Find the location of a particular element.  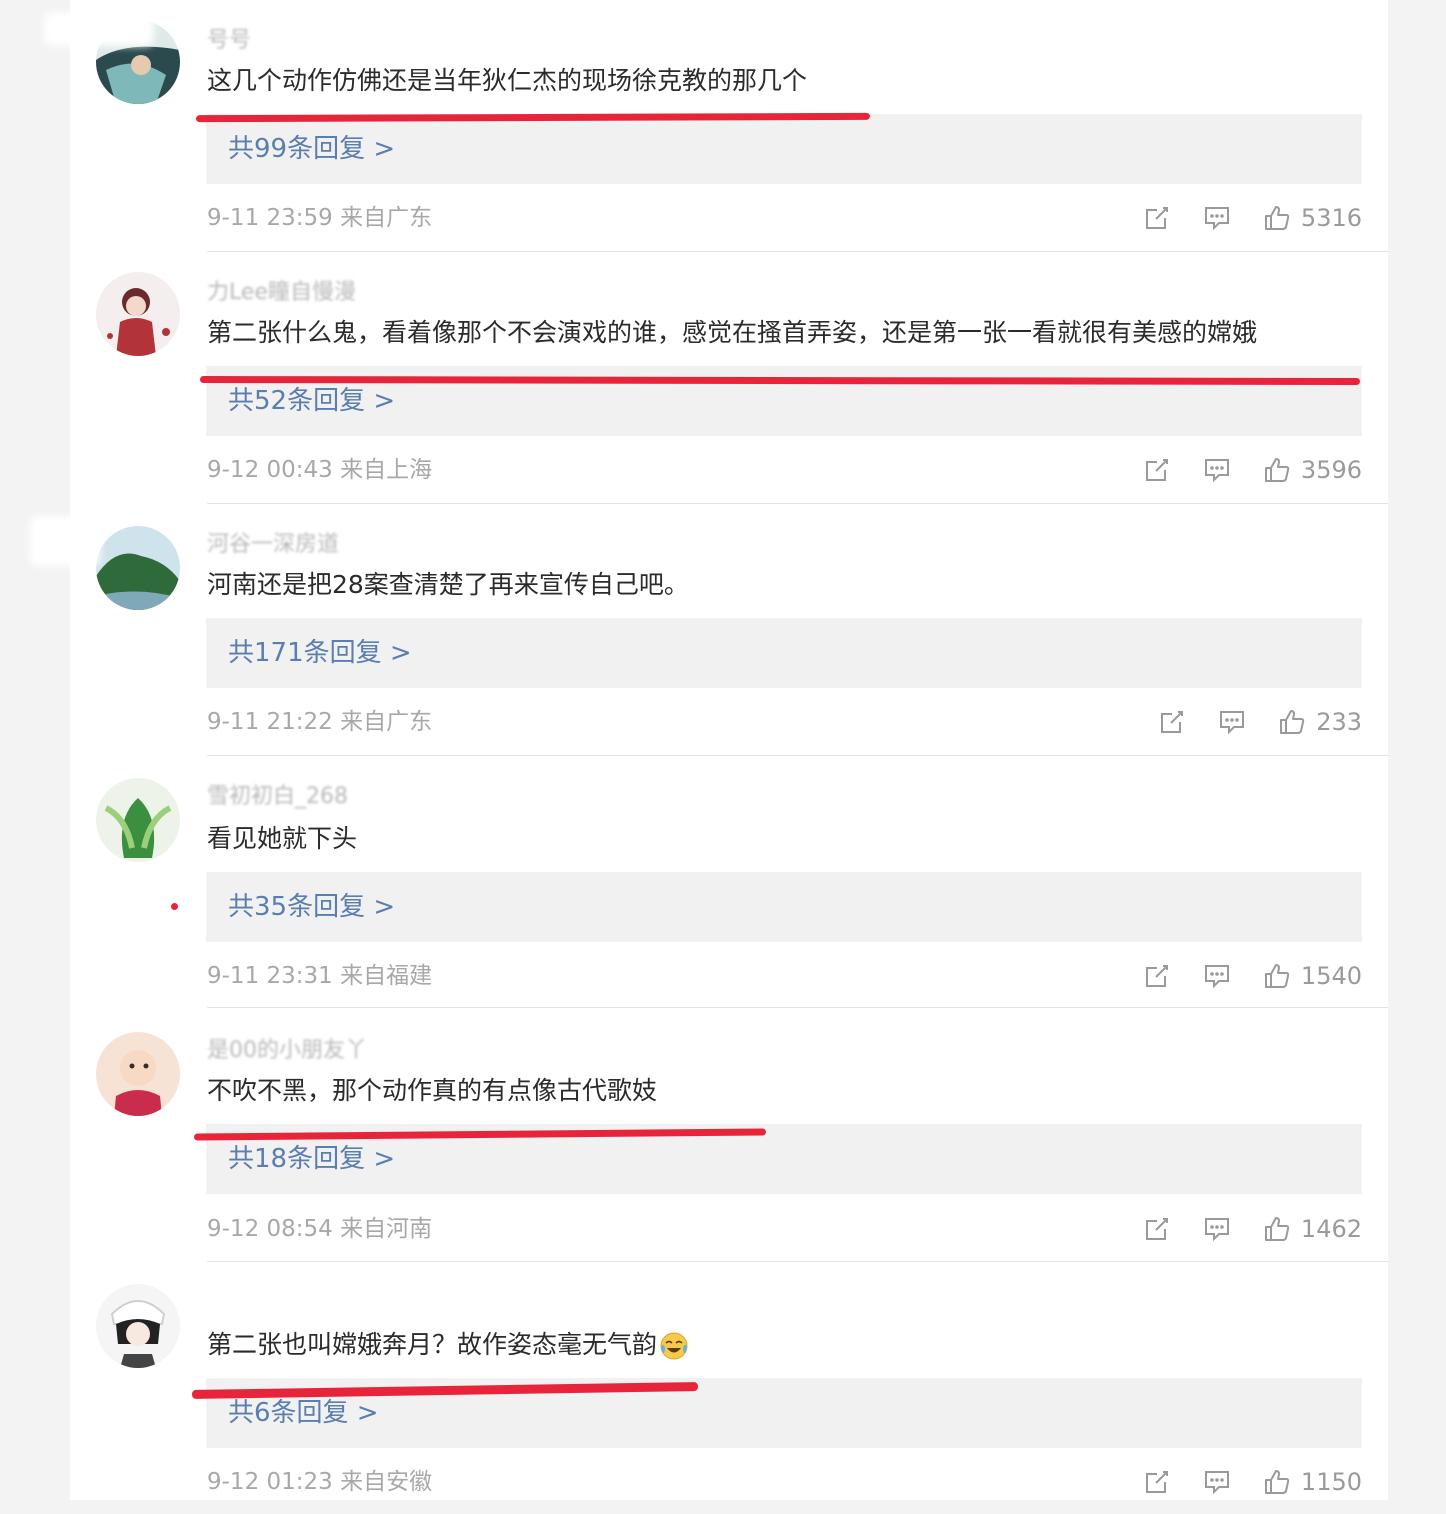

comment-meta: 9-12 01:23 来自安徽 is located at coordinates (319, 1482).